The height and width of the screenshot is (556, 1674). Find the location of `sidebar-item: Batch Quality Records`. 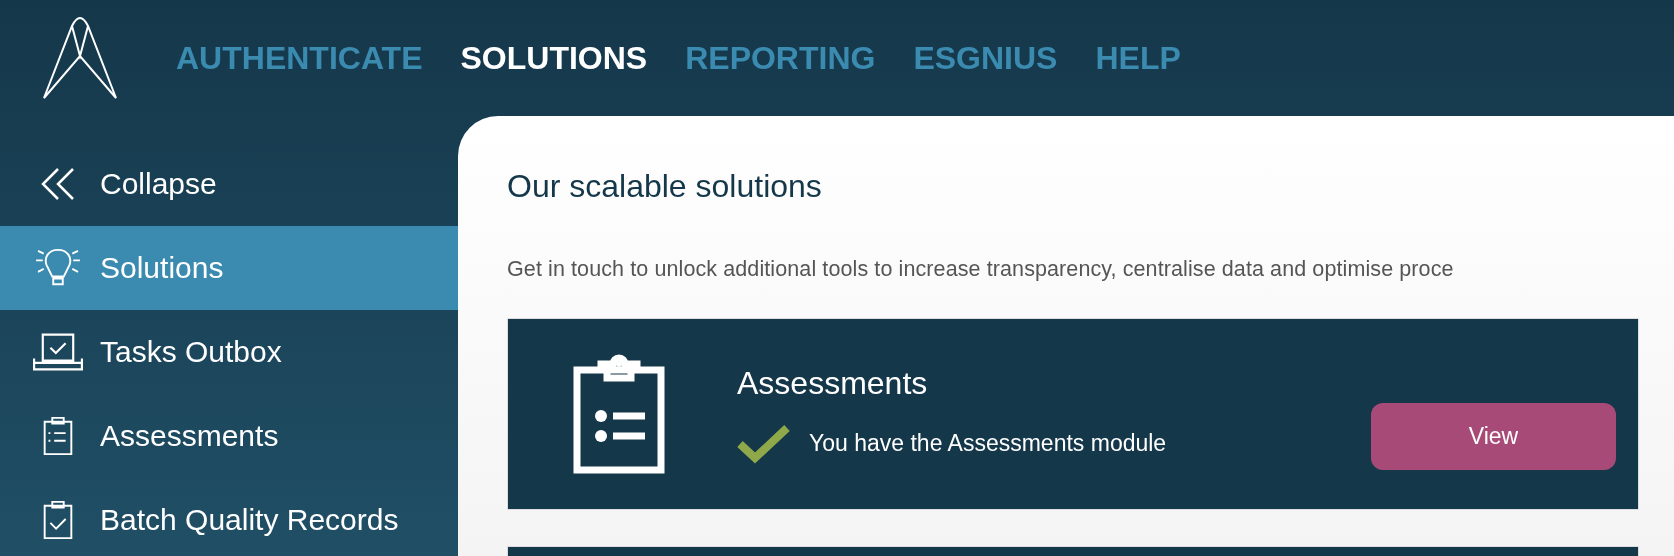

sidebar-item: Batch Quality Records is located at coordinates (229, 517).